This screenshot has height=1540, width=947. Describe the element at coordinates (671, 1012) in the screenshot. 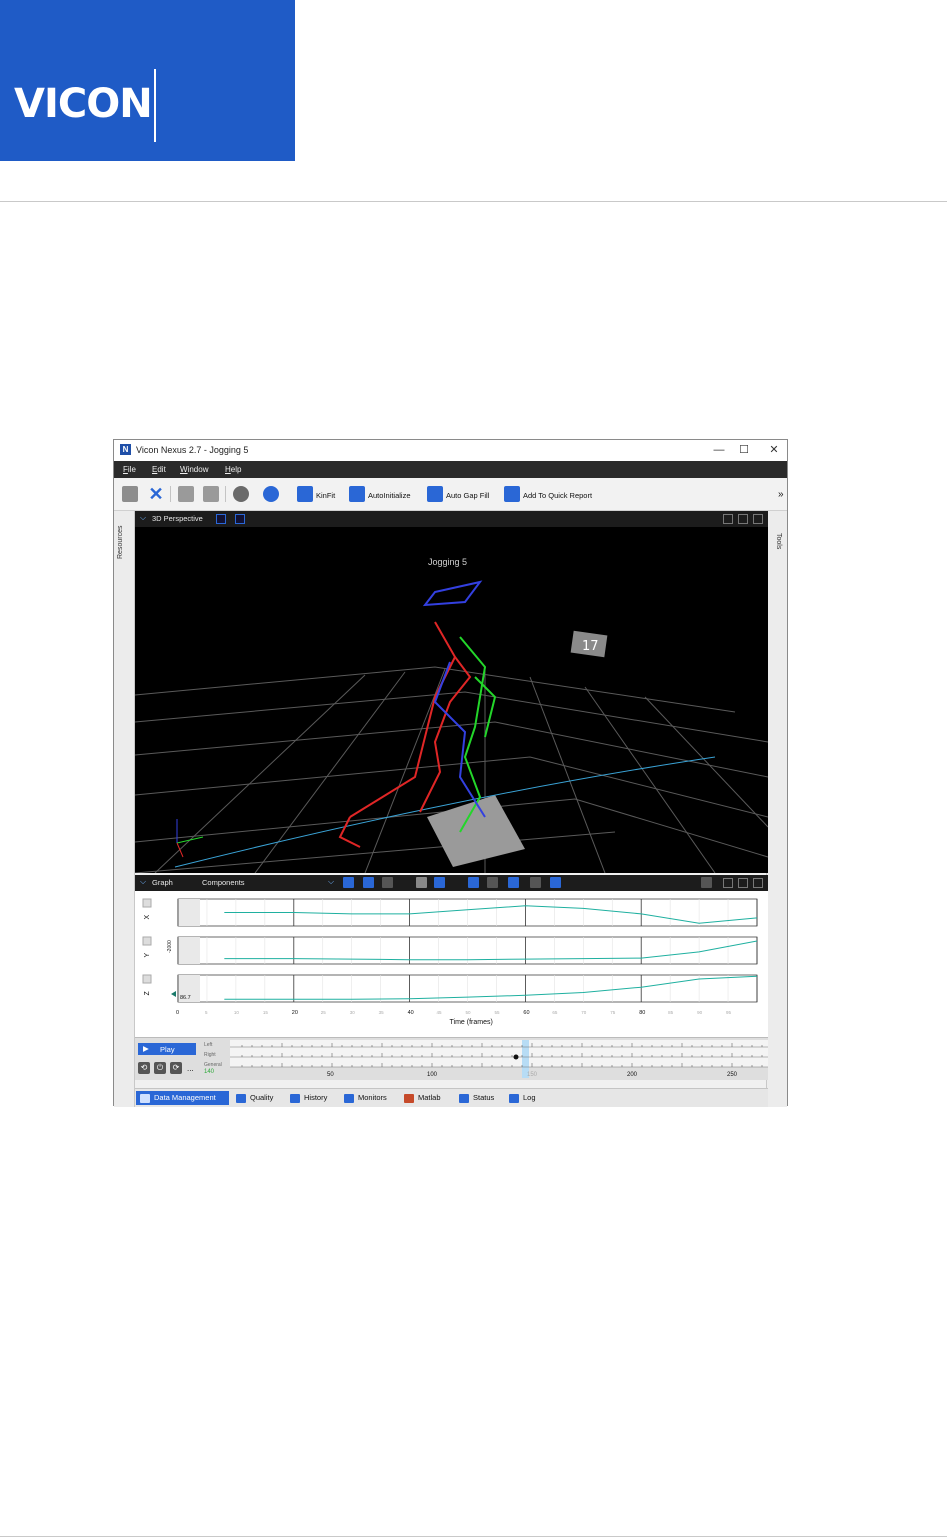

I see `minor-tick-label: 85` at that location.